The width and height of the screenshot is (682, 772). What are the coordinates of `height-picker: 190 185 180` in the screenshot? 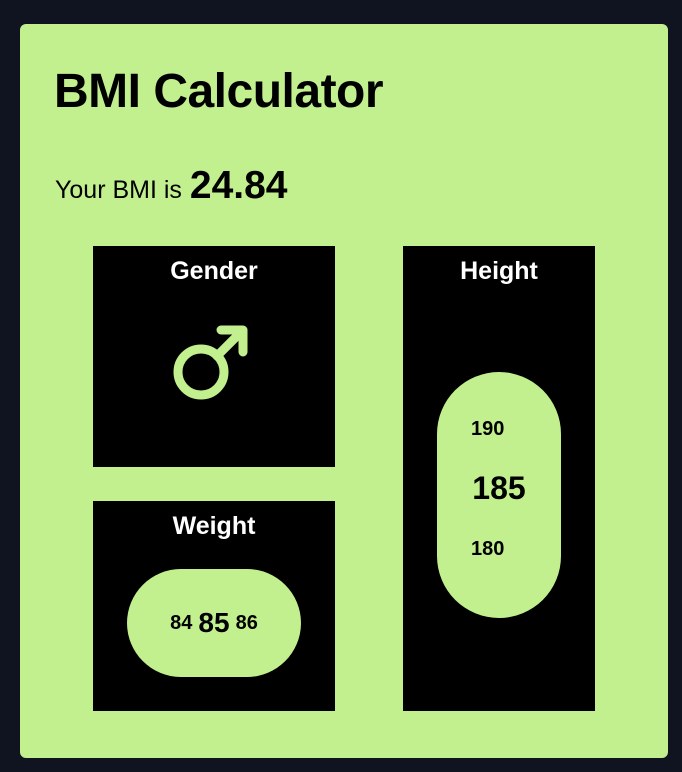 It's located at (499, 495).